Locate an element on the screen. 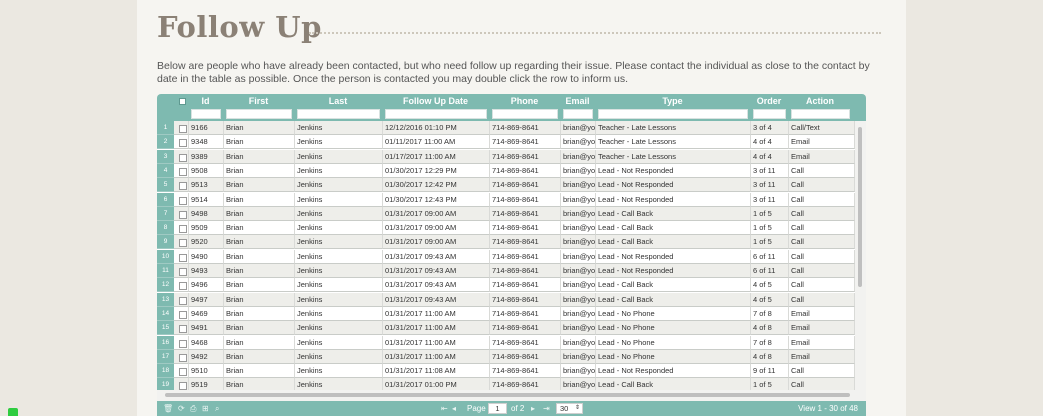  column-header-phone: Phone is located at coordinates (524, 101).